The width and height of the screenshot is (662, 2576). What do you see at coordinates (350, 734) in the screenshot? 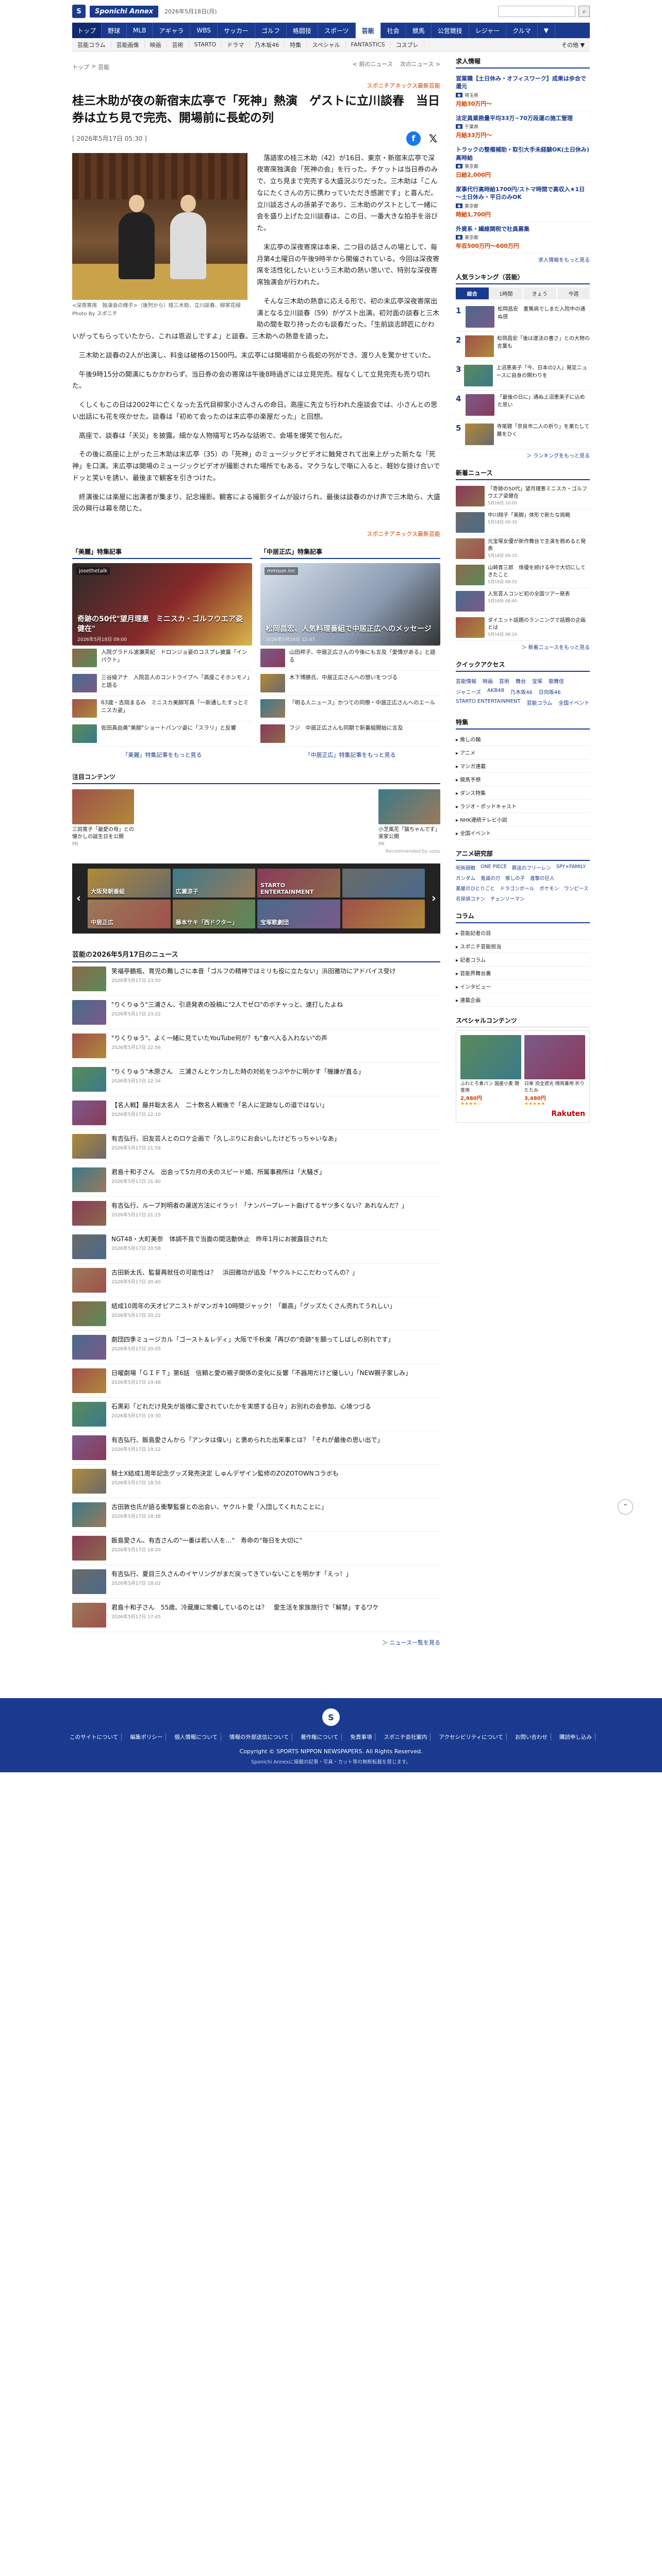
I see `feature-list-item: フジ 中居正広さんも同期で新番組開始に言及` at bounding box center [350, 734].